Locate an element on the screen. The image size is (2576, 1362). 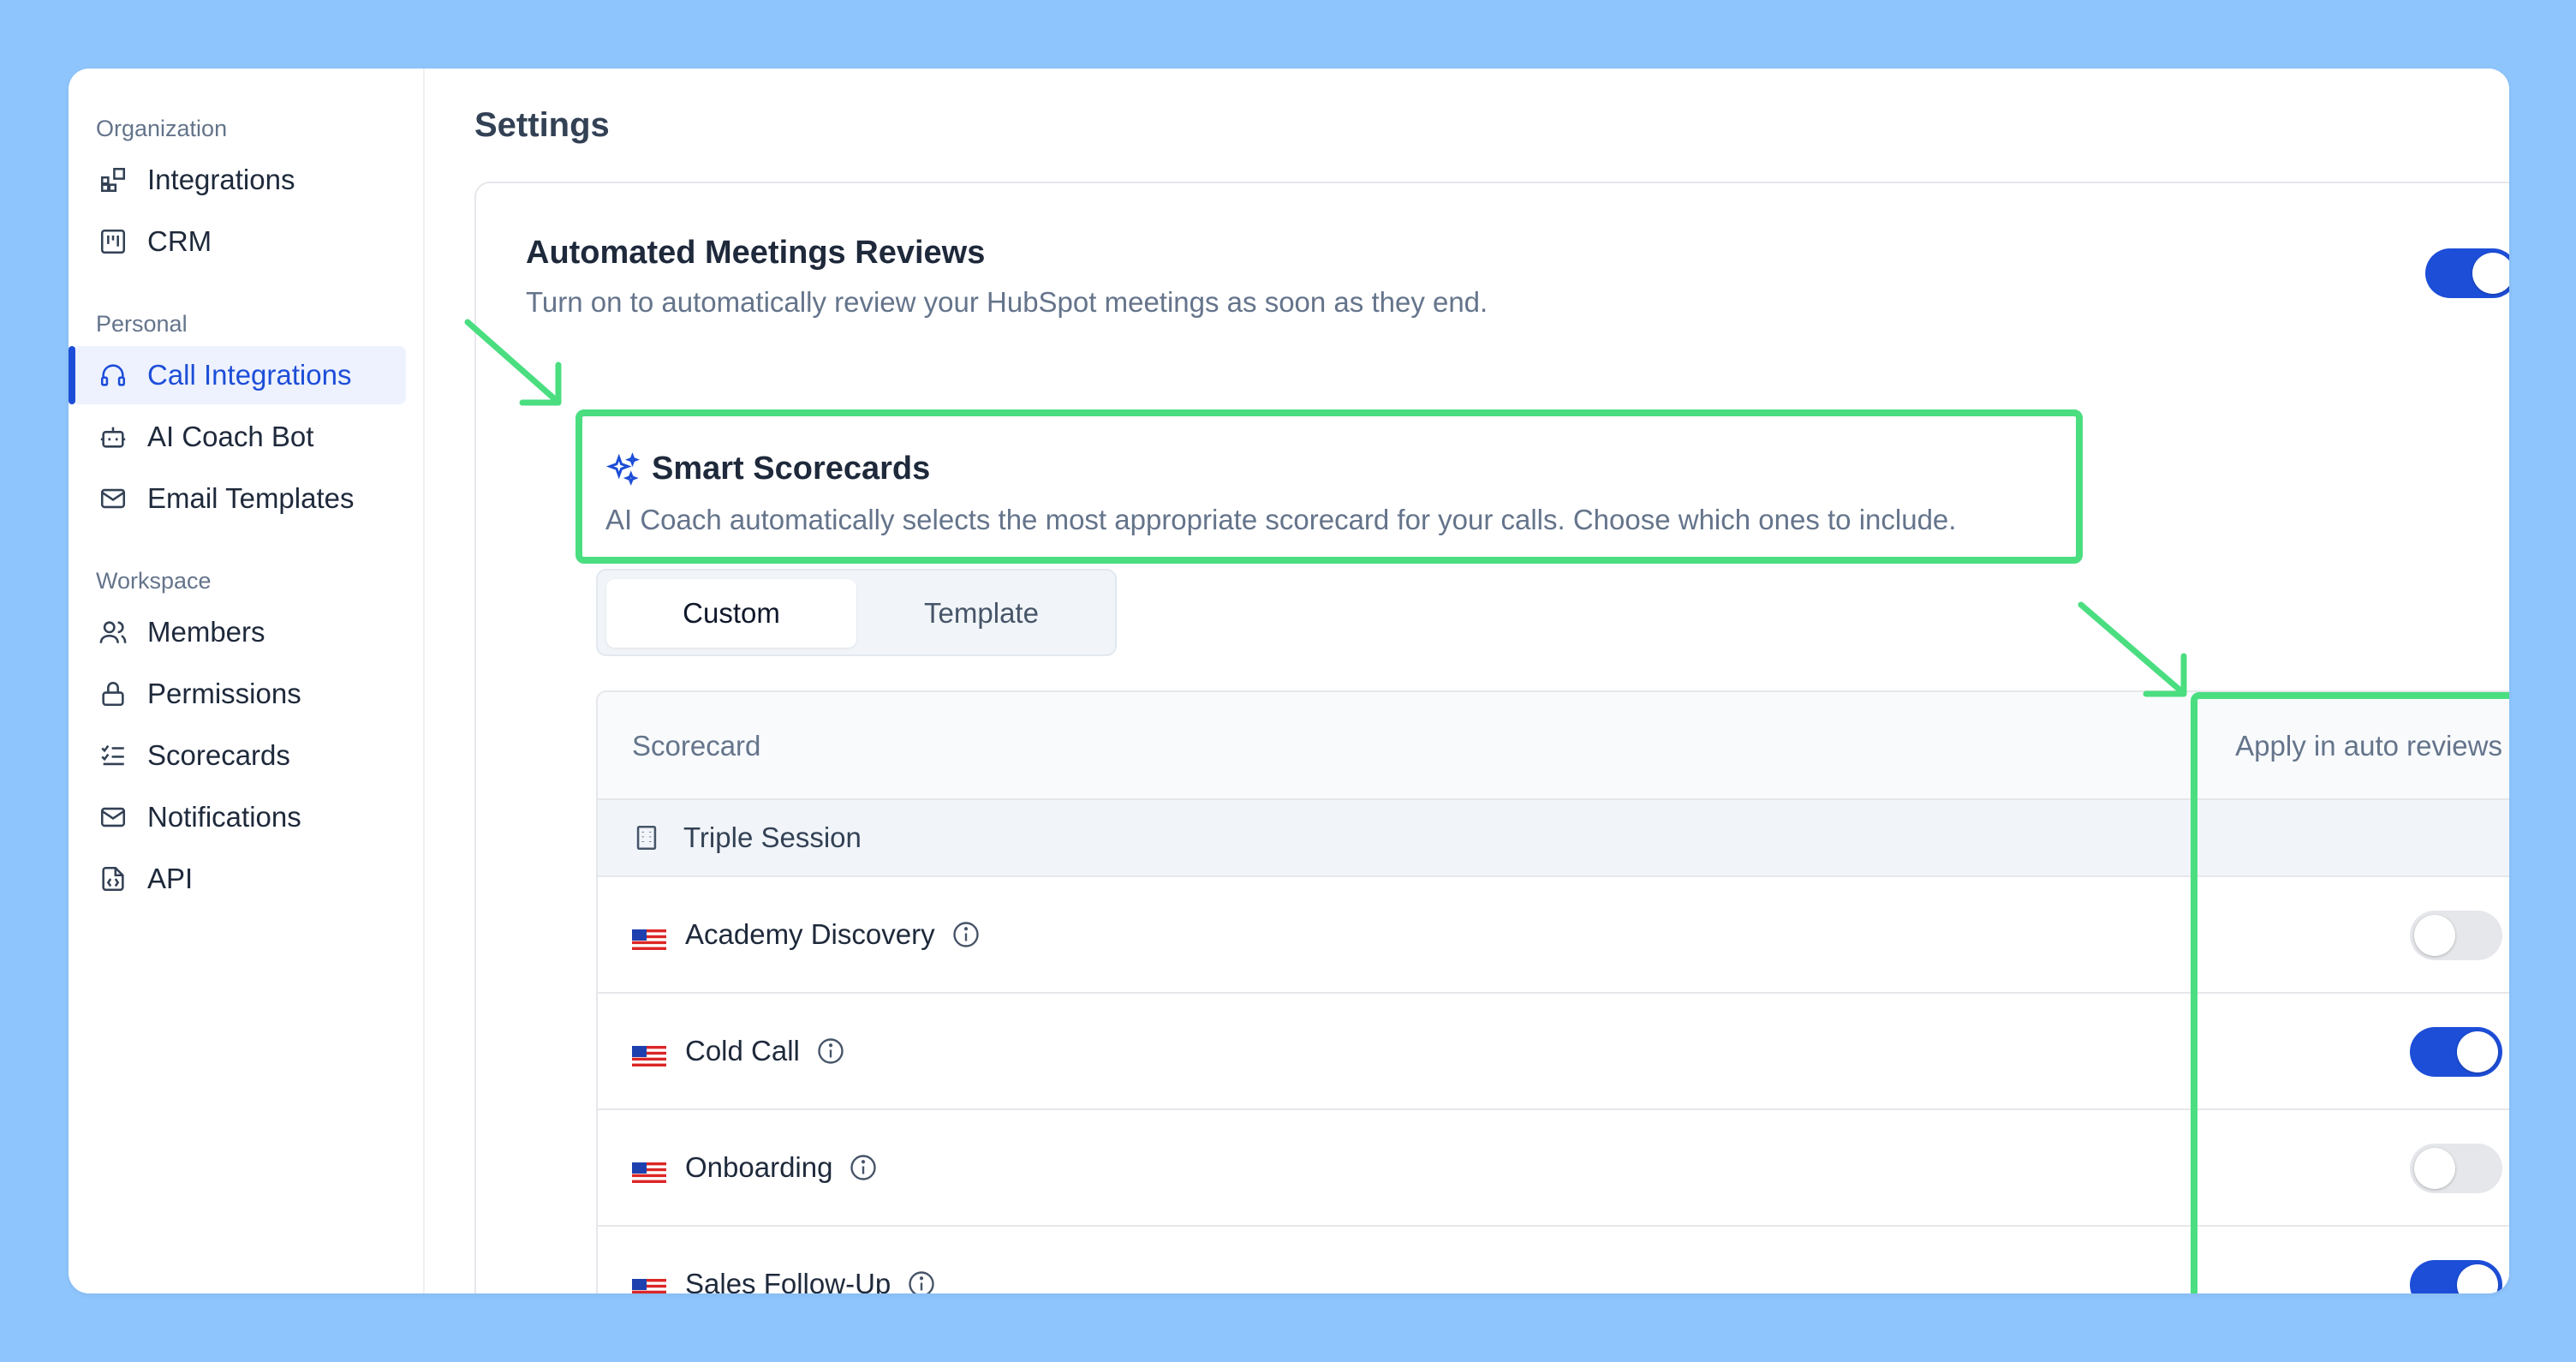
building-icon is located at coordinates (646, 837).